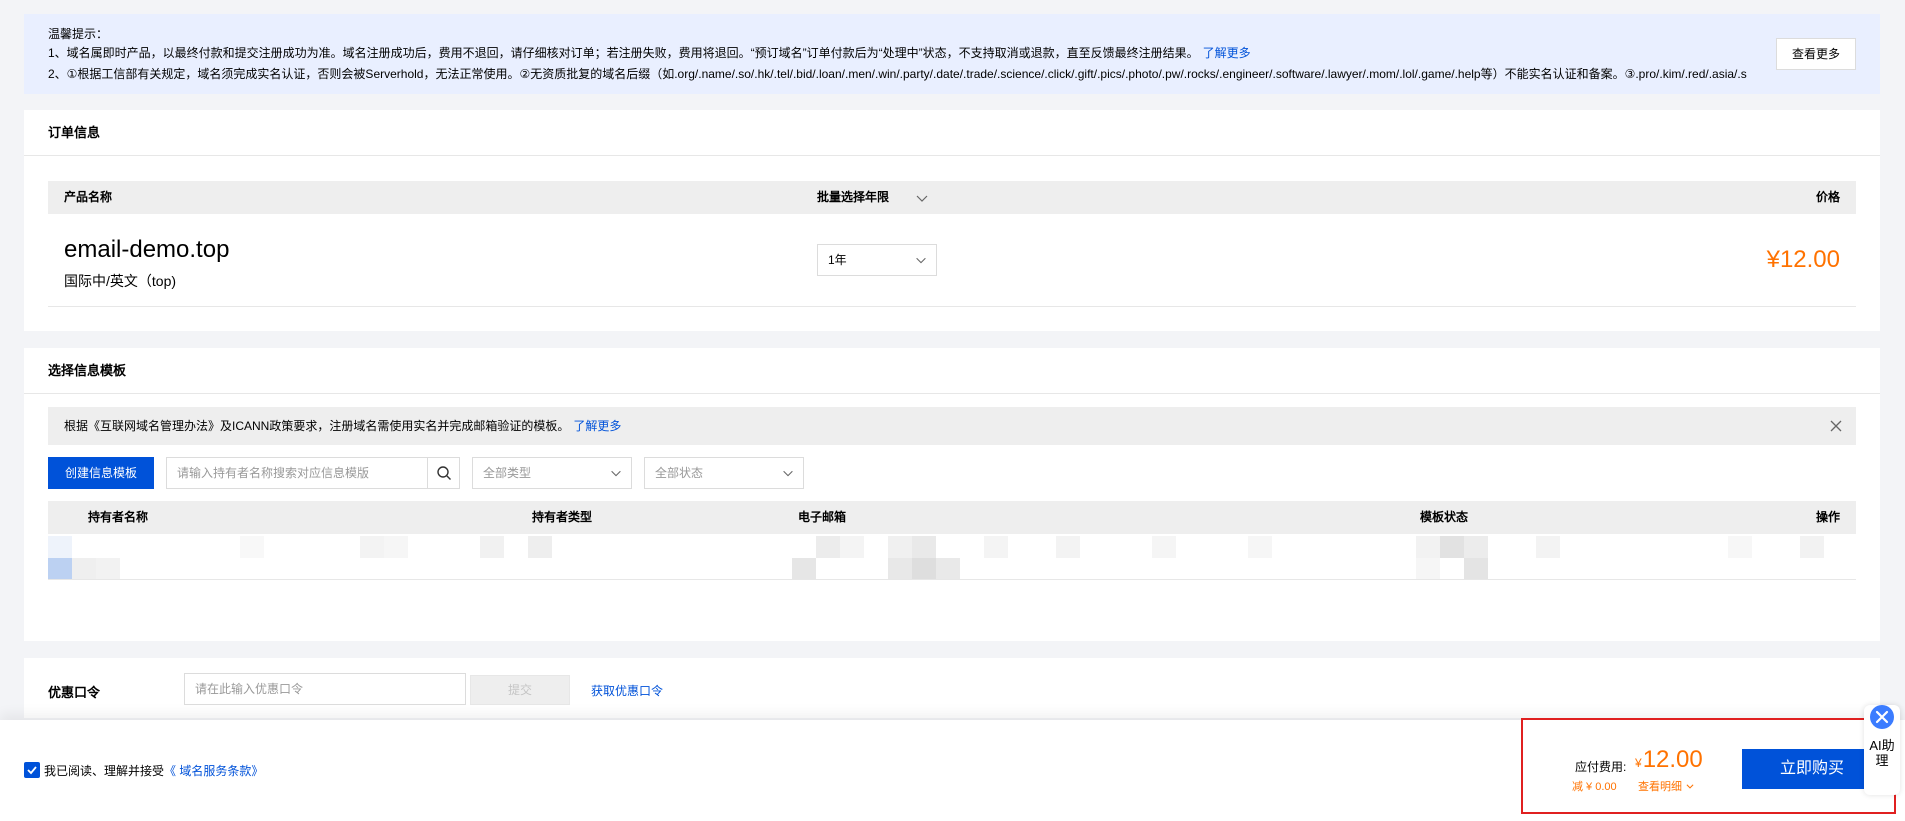 The width and height of the screenshot is (1905, 821). Describe the element at coordinates (101, 473) in the screenshot. I see `create-template-button: 创建信息模板` at that location.